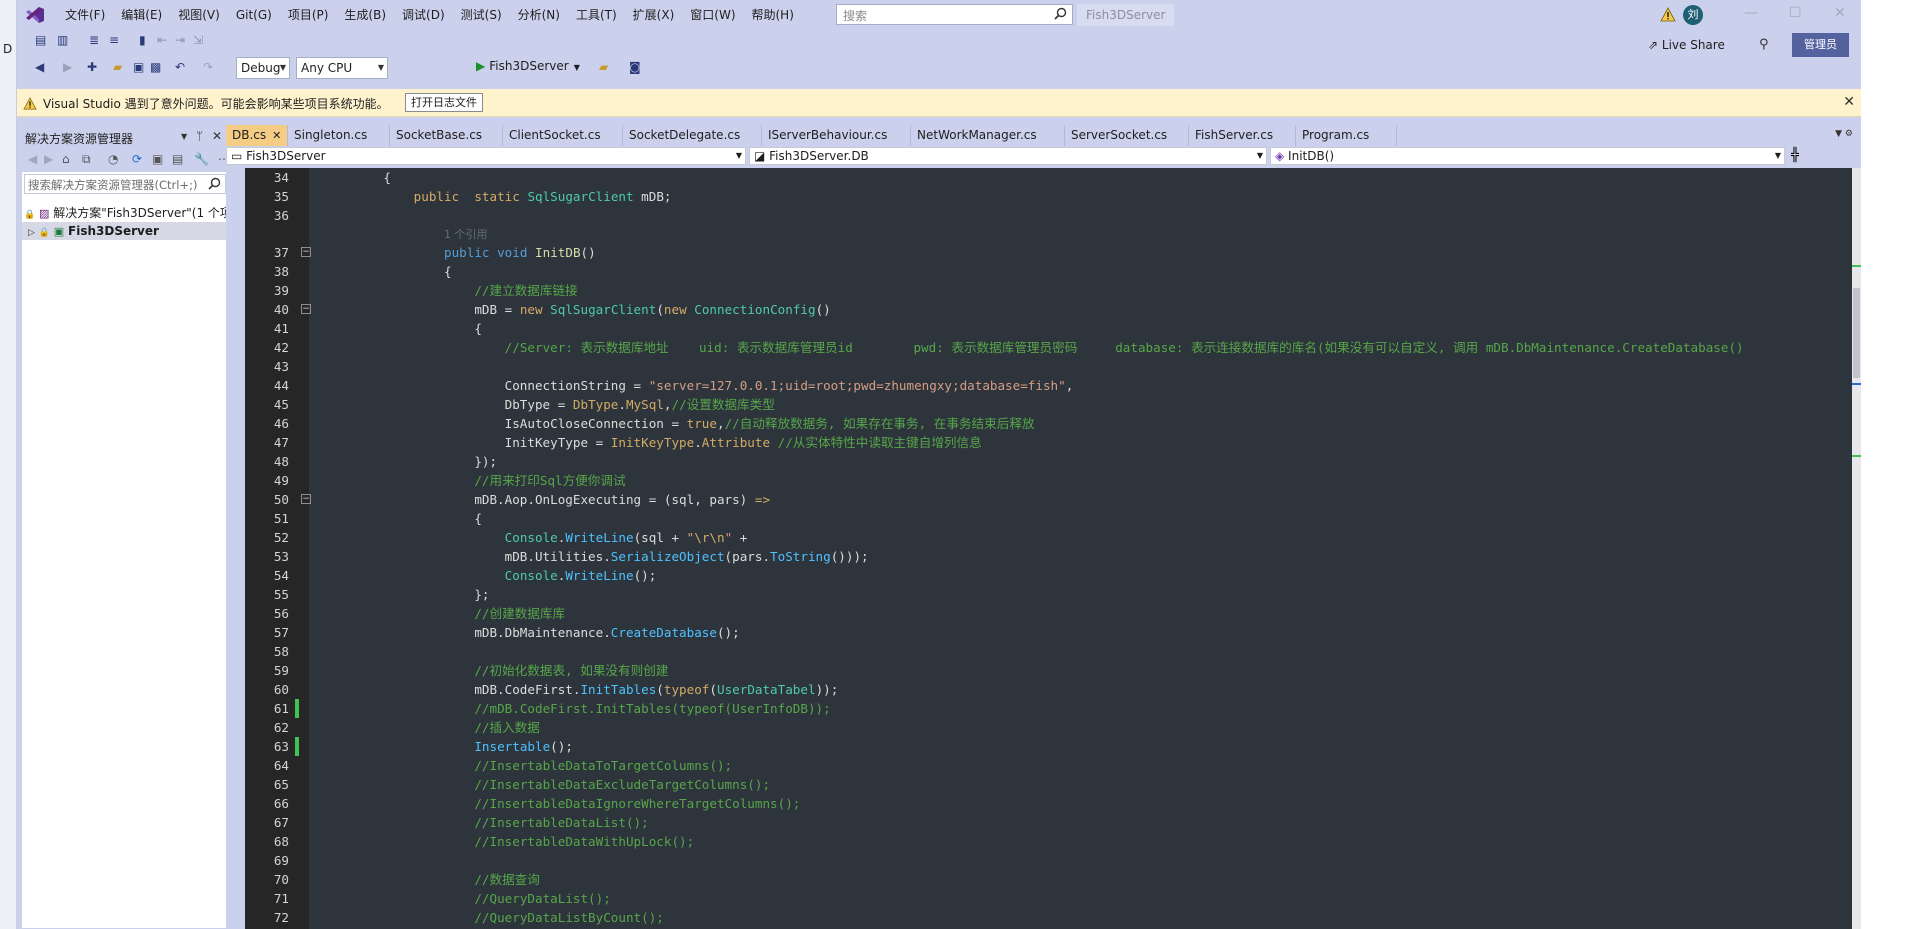  I want to click on configuration-dropdown: Debug ▼, so click(263, 68).